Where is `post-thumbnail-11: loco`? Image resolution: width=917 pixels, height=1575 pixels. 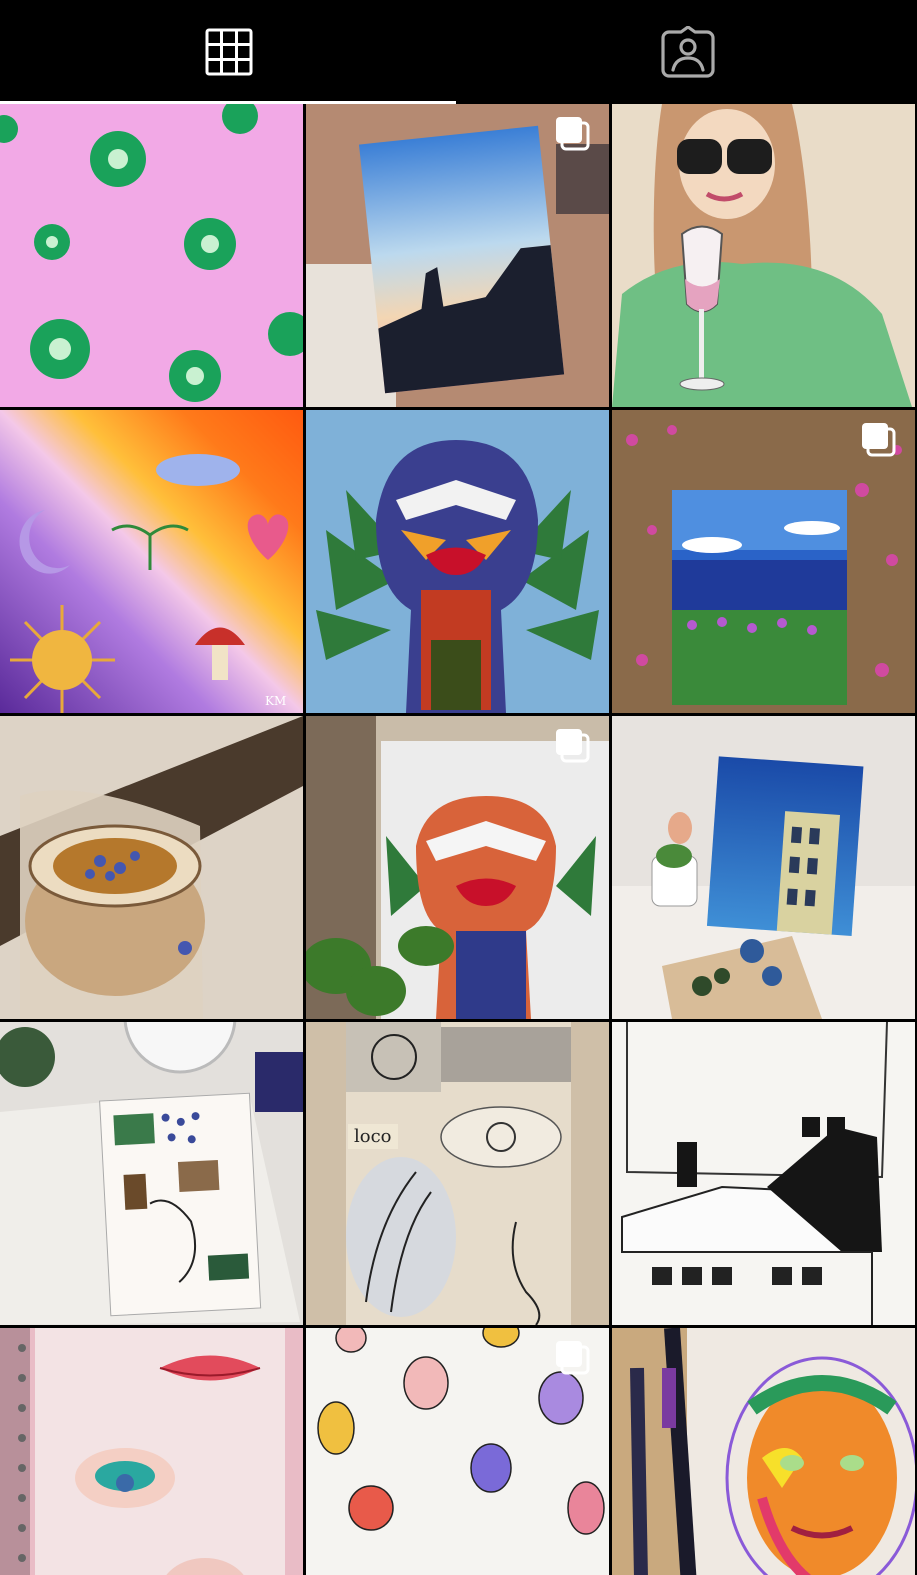 post-thumbnail-11: loco is located at coordinates (457, 1173).